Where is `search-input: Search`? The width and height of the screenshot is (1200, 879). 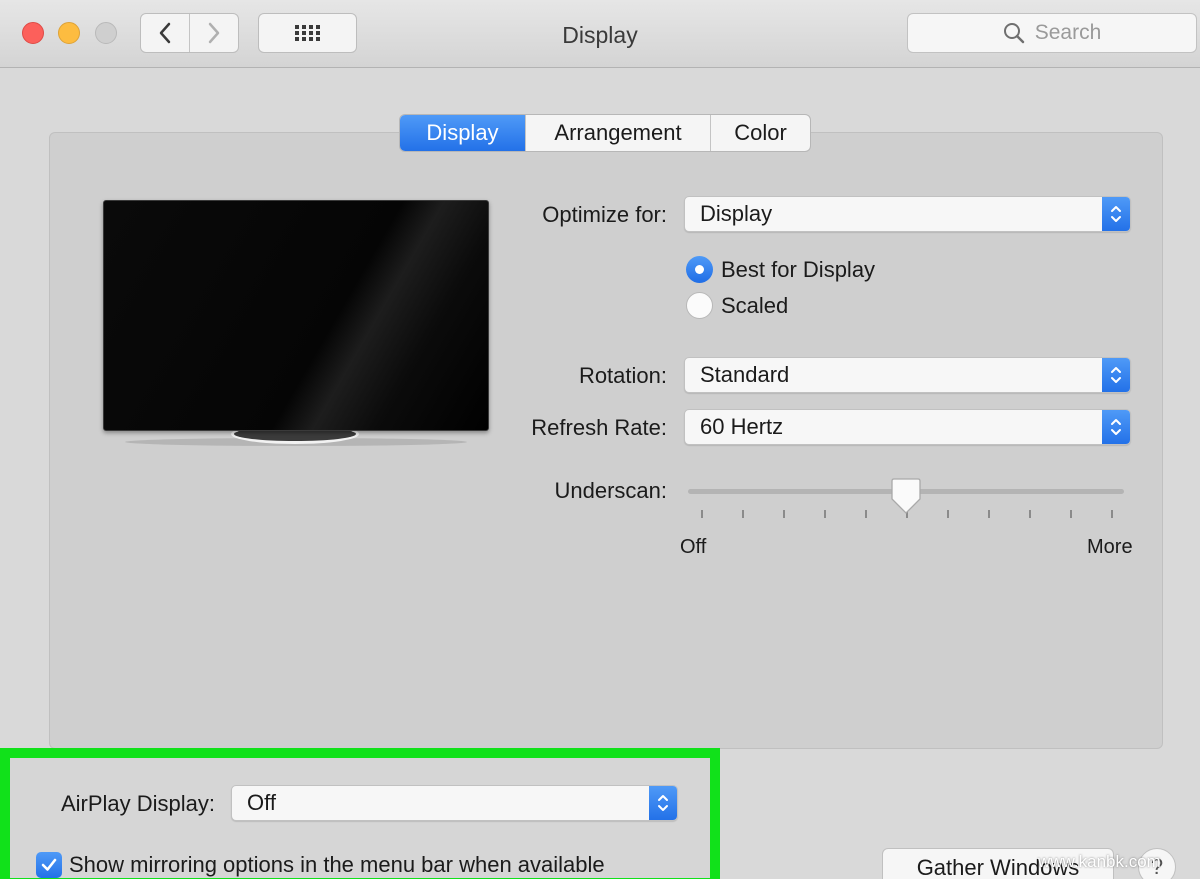
search-input: Search is located at coordinates (1052, 33).